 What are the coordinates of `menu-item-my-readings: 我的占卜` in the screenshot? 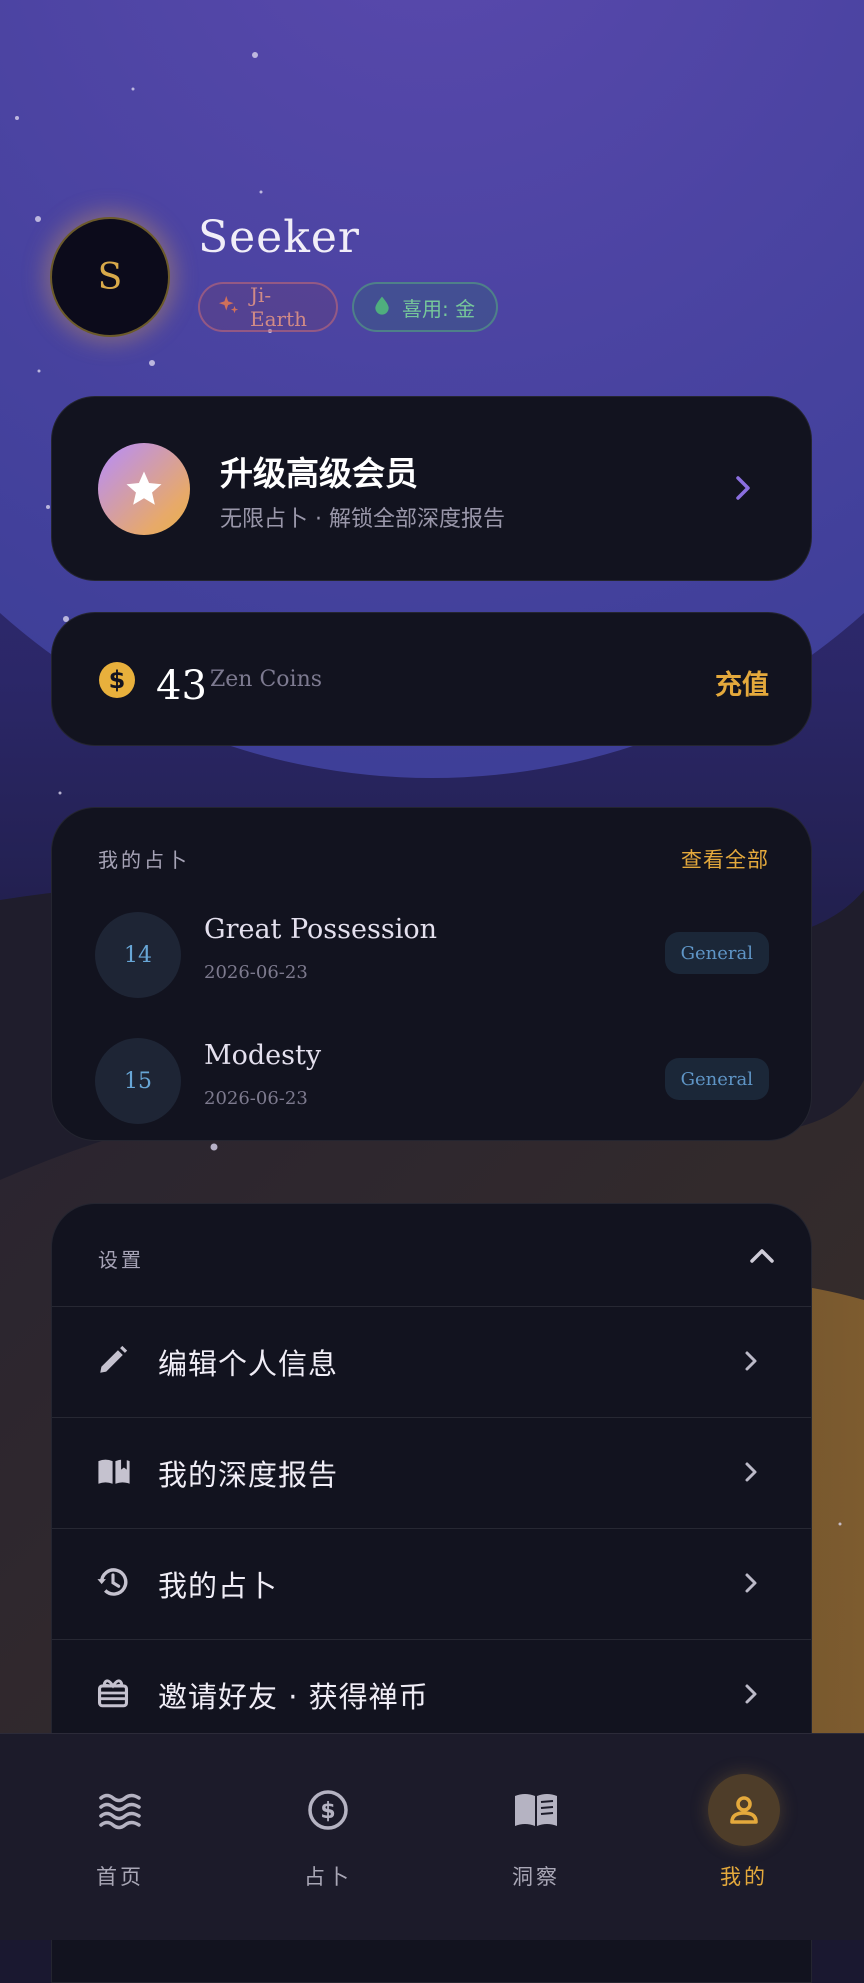 It's located at (431, 1583).